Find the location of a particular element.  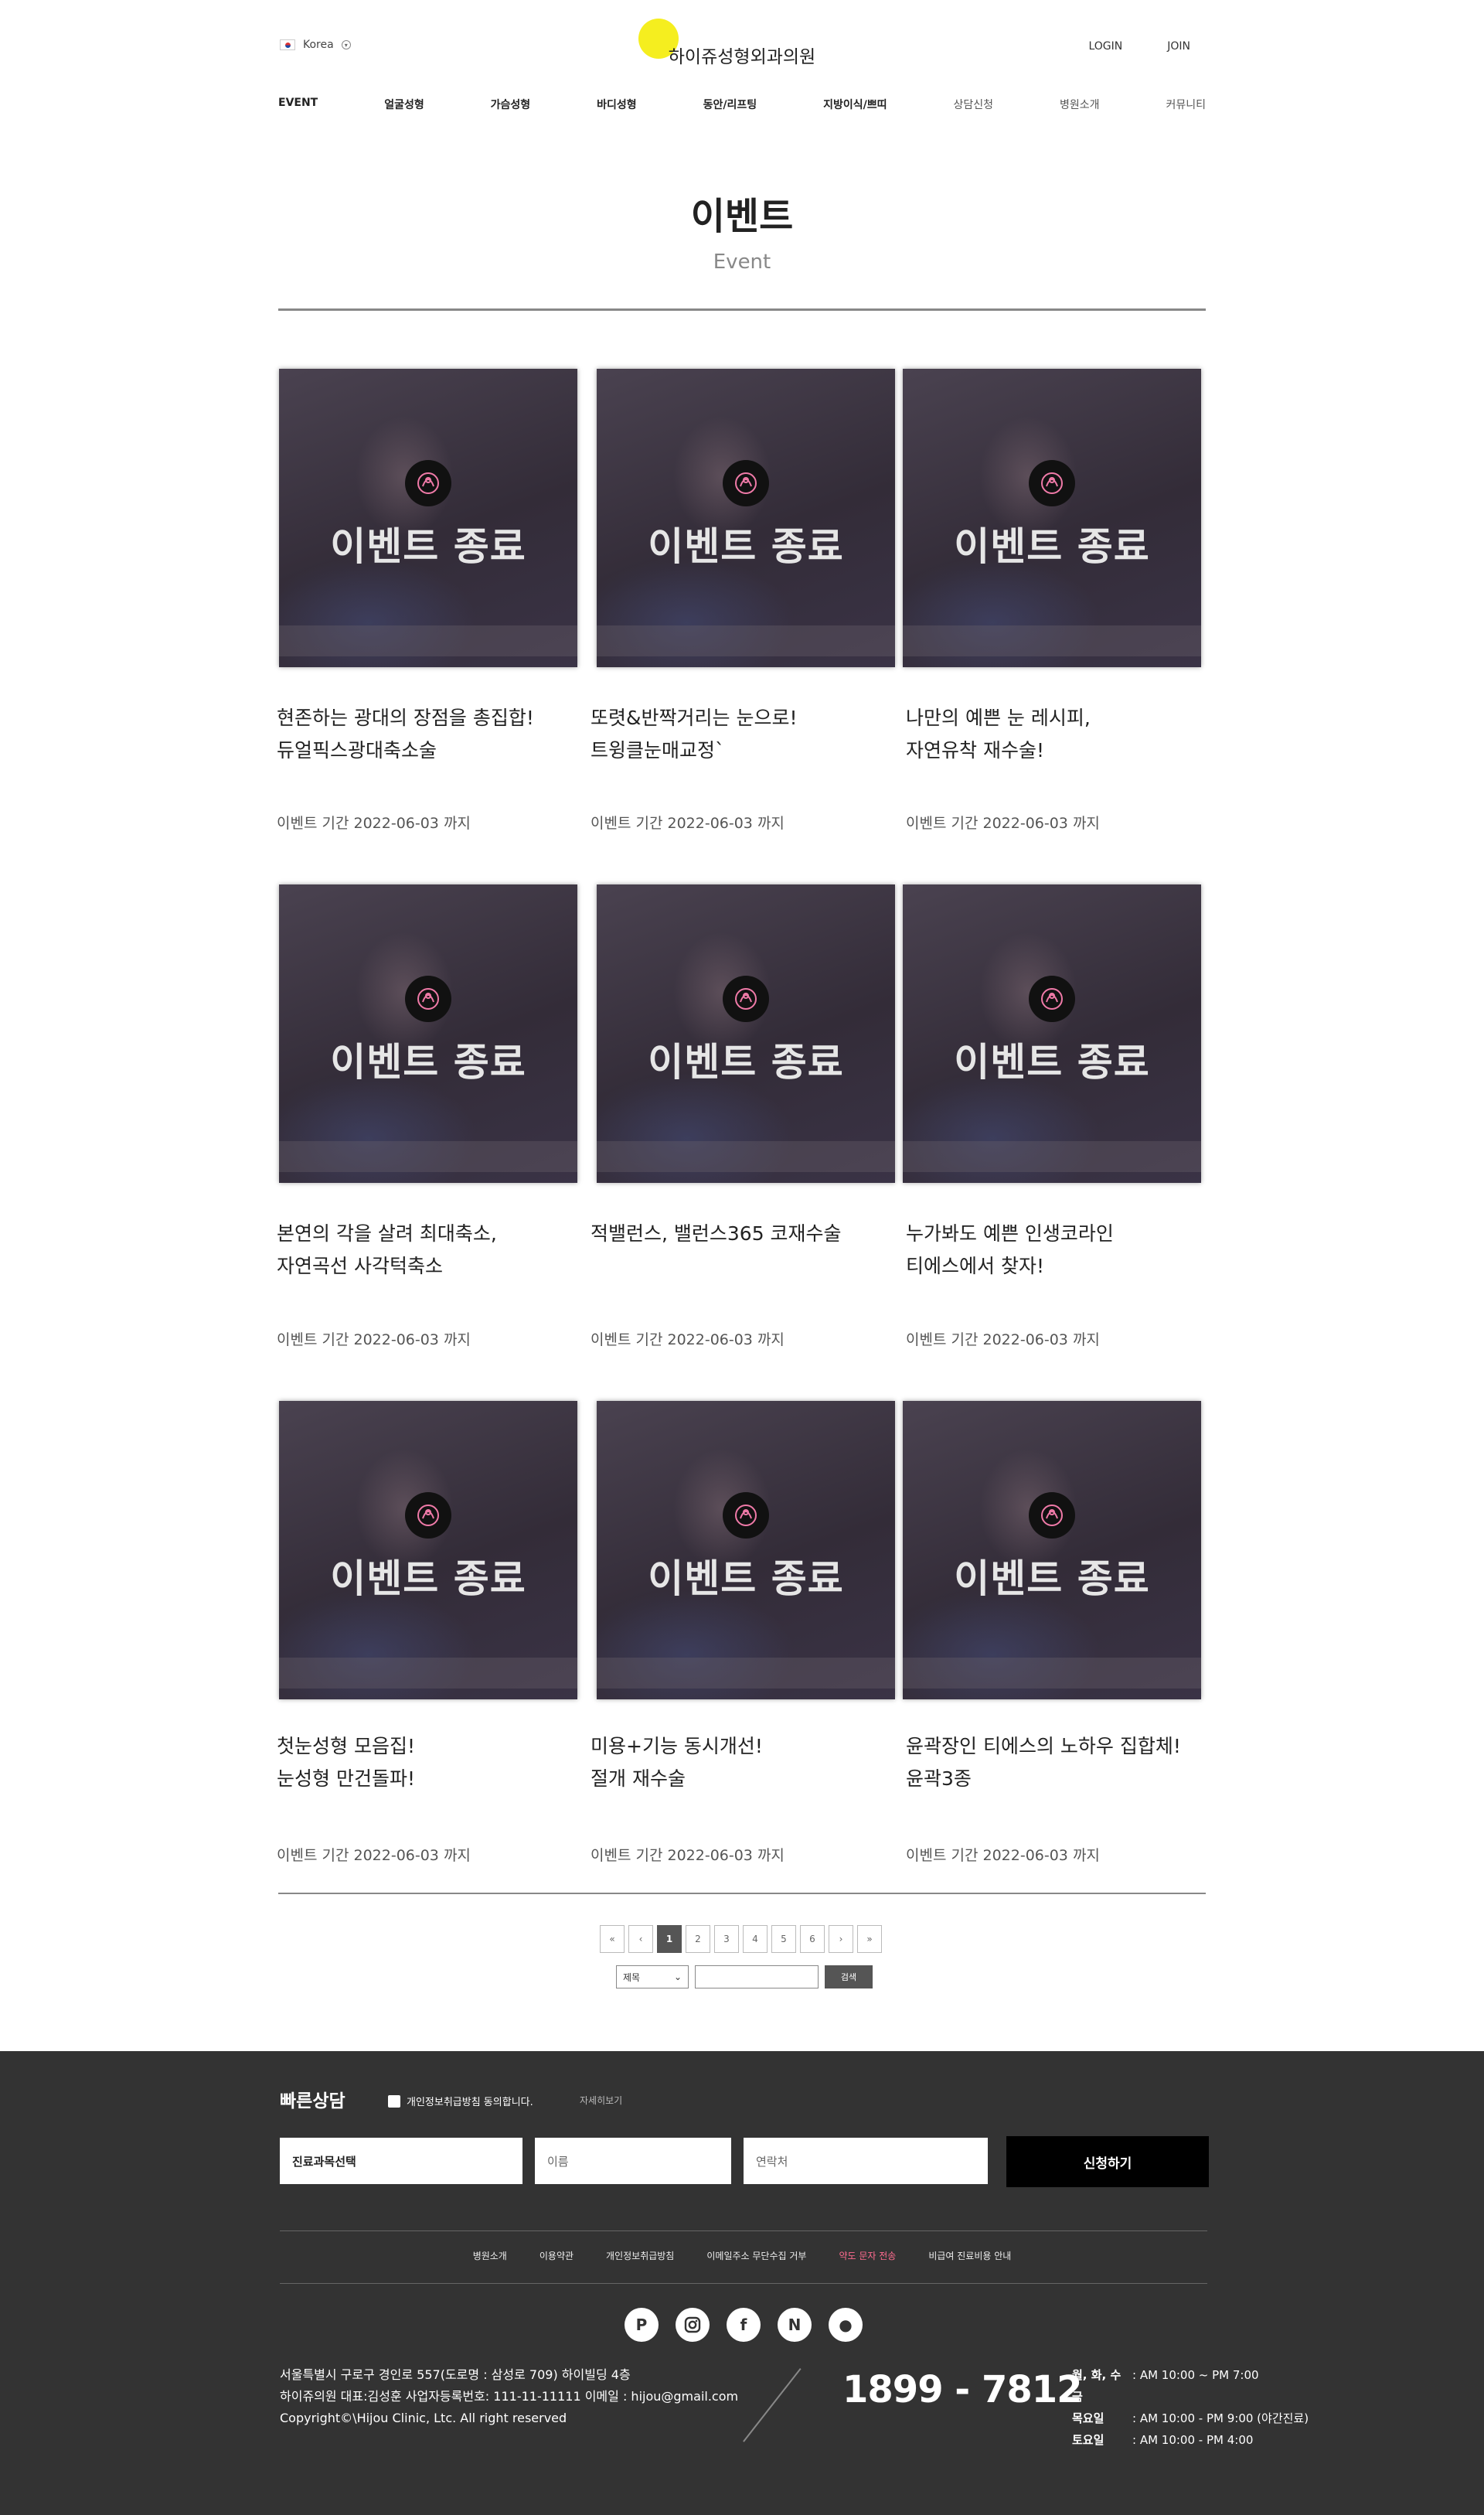

privacy-checkbox is located at coordinates (394, 2101).